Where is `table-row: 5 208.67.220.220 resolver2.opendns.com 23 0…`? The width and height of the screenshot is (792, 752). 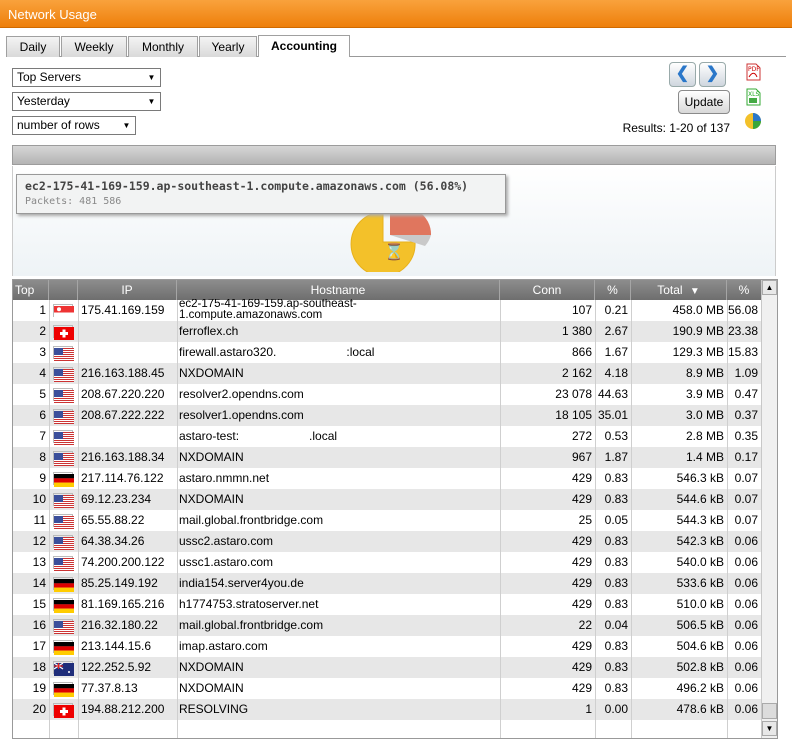 table-row: 5 208.67.220.220 resolver2.opendns.com 23 0… is located at coordinates (387, 394).